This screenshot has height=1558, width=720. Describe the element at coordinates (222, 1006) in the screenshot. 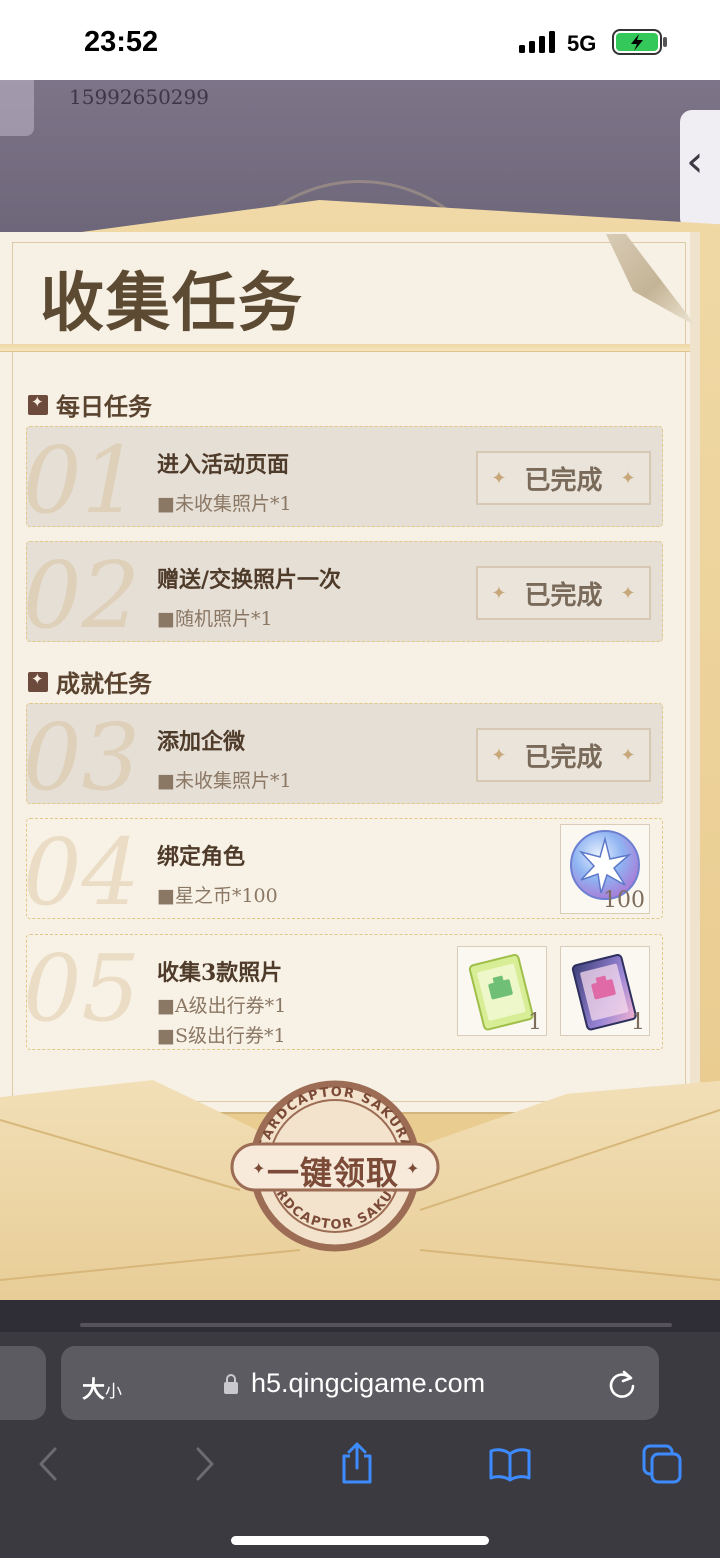

I see `task-reward: ■A级出行券*1` at that location.